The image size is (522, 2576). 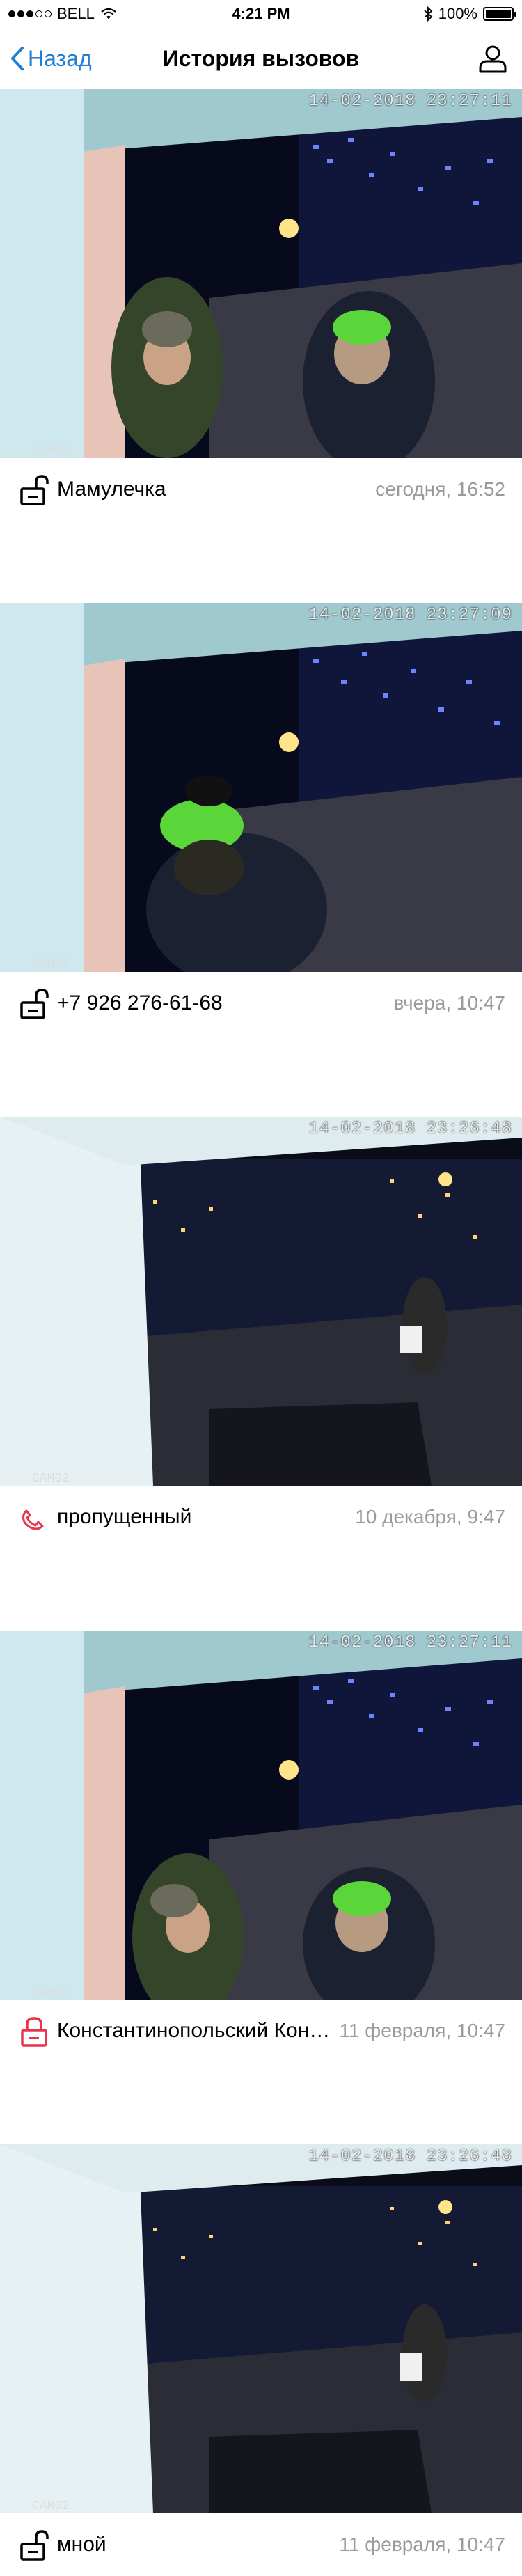 What do you see at coordinates (499, 14) in the screenshot?
I see `battery-icon` at bounding box center [499, 14].